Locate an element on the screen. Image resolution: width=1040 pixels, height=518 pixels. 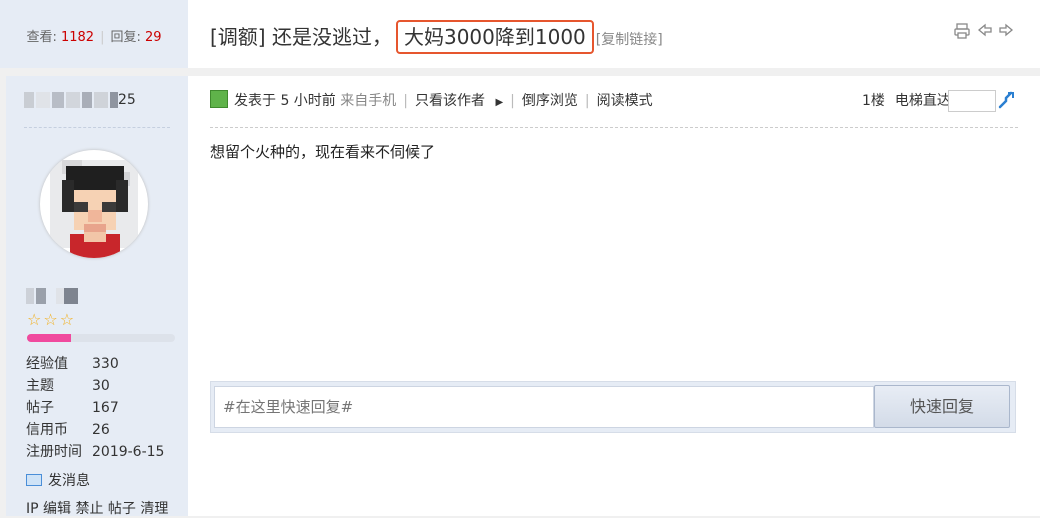
author-stat-label: 注册时间 is located at coordinates (54, 452).